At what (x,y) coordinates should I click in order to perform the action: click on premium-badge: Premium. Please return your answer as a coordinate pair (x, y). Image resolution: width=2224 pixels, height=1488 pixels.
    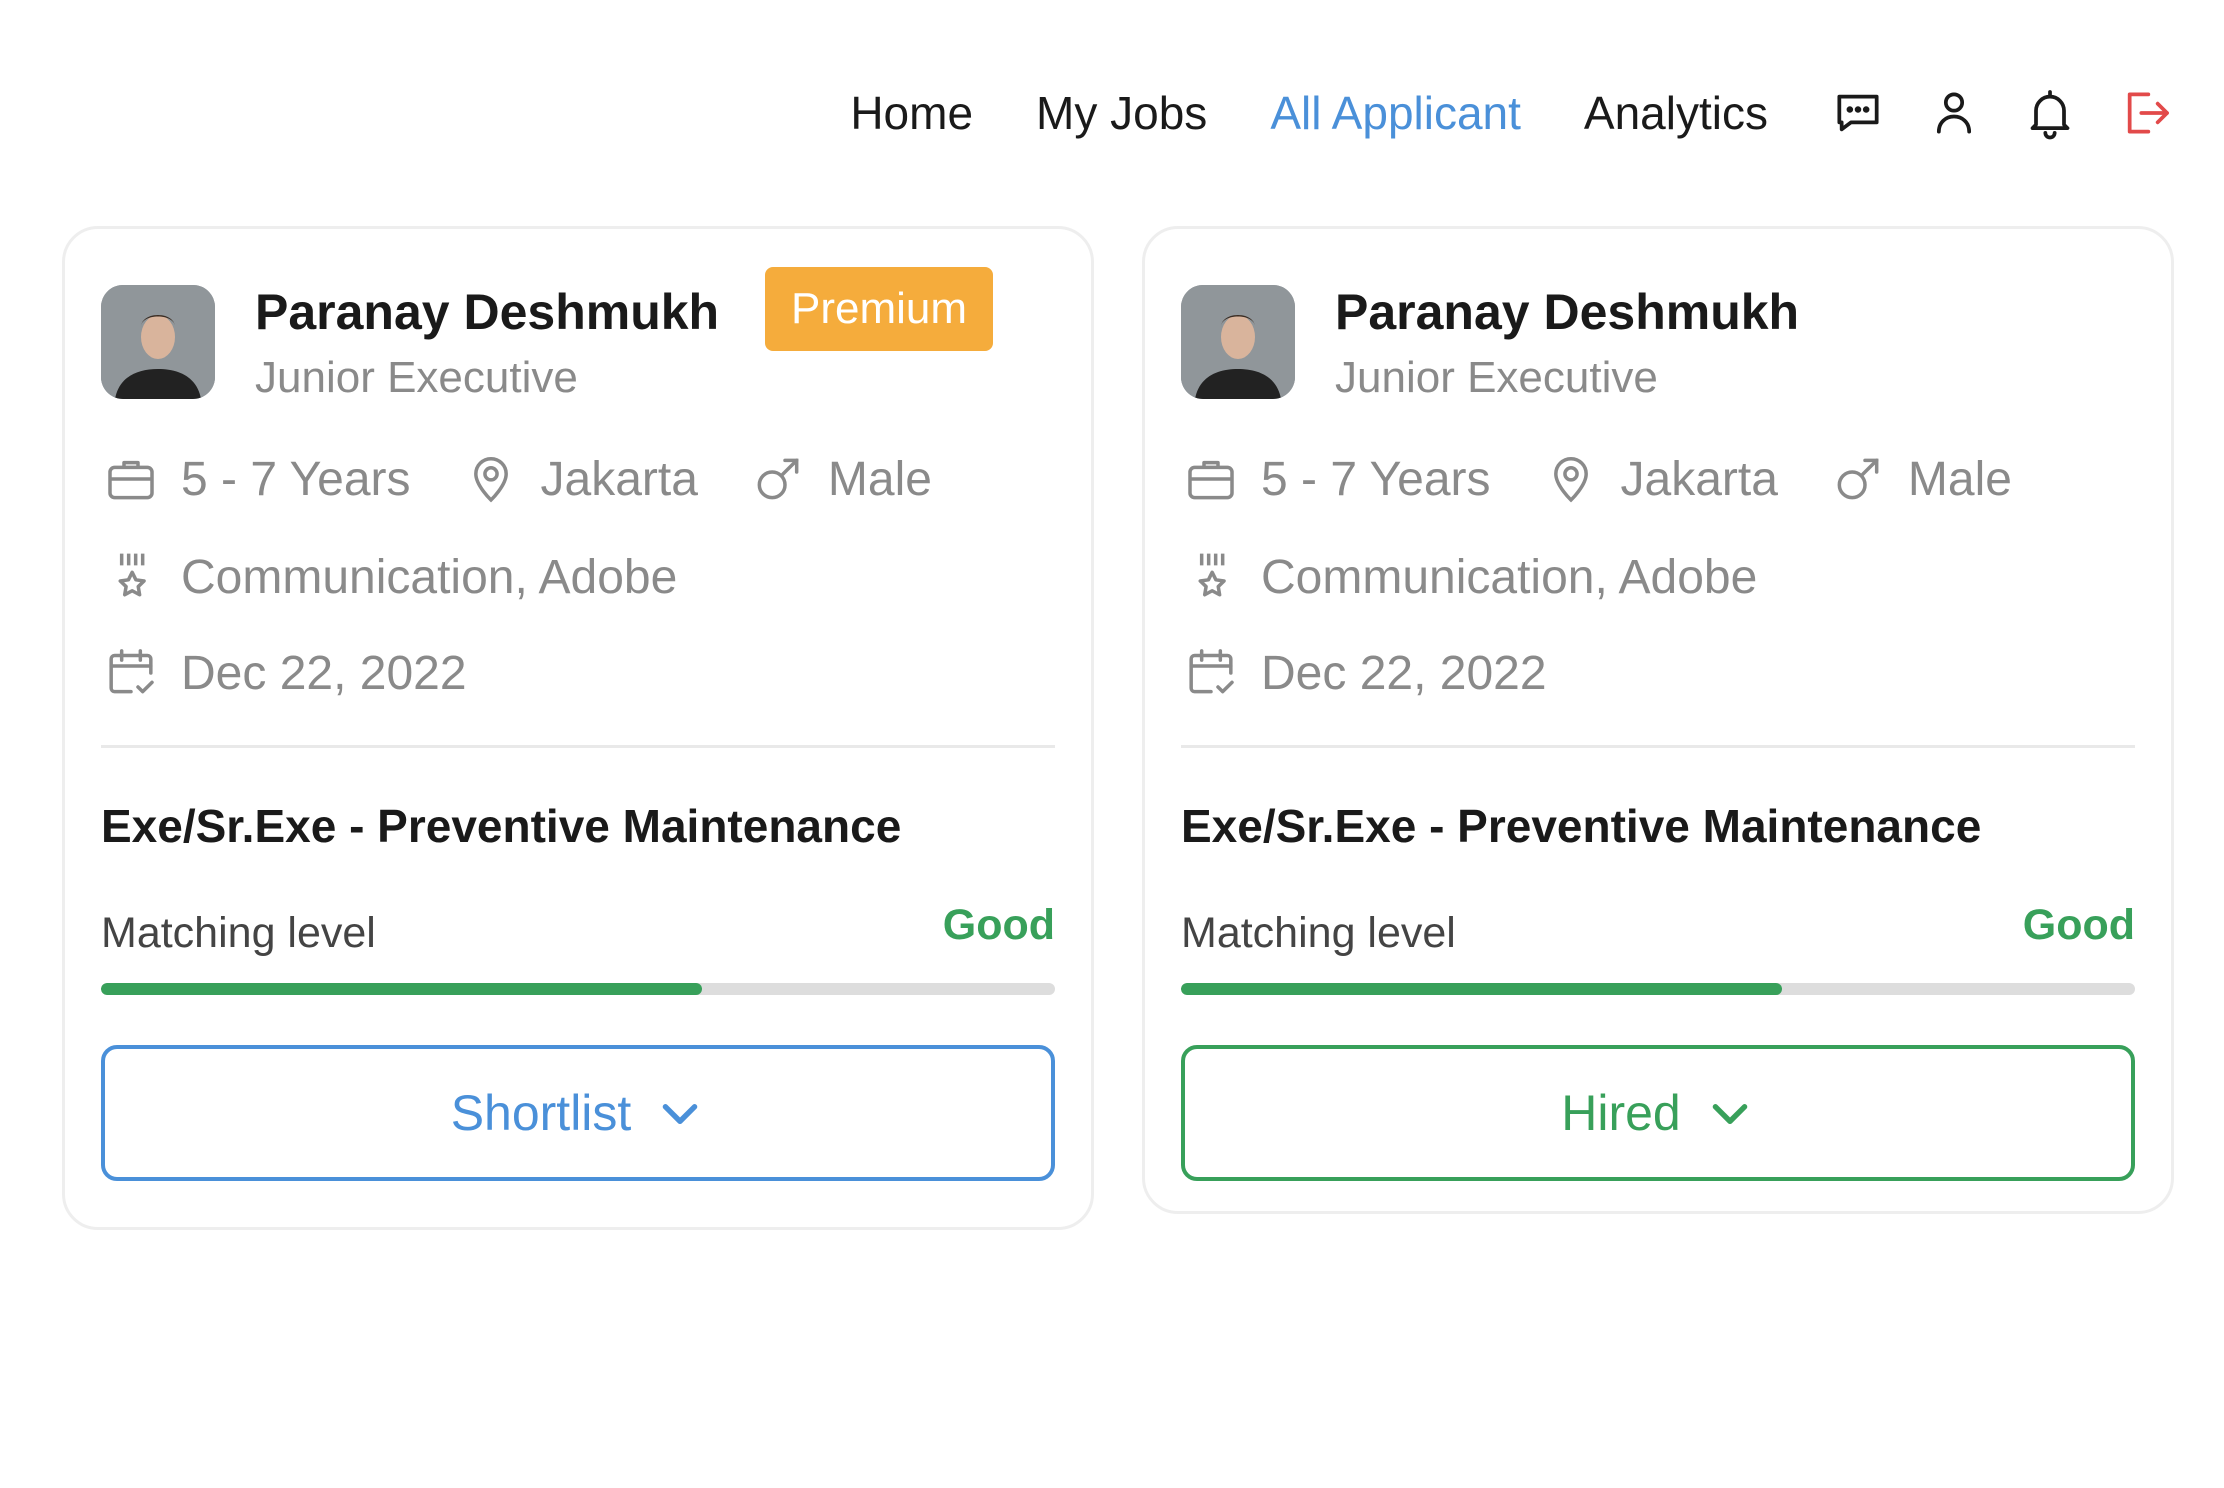
    Looking at the image, I should click on (879, 309).